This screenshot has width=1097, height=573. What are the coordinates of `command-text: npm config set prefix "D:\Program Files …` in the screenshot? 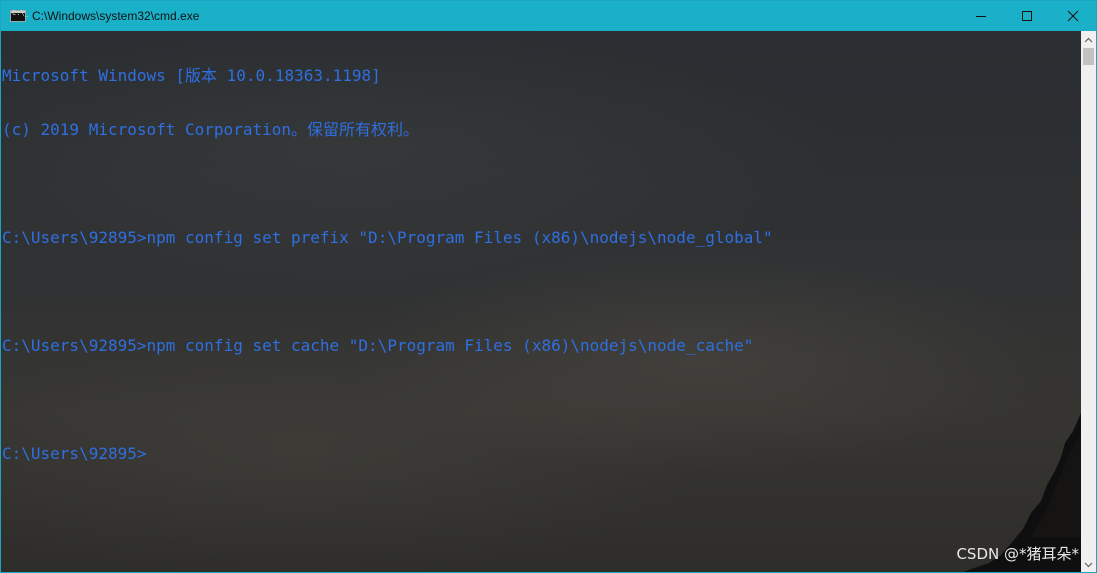 It's located at (459, 237).